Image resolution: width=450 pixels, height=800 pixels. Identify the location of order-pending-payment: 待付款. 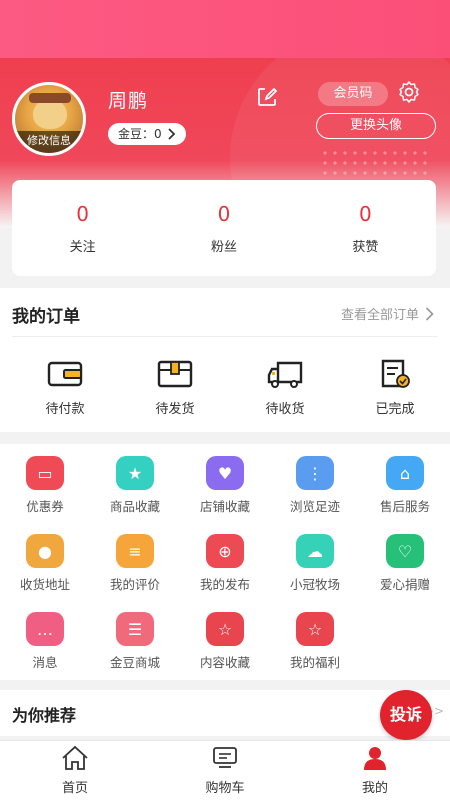
(65, 387).